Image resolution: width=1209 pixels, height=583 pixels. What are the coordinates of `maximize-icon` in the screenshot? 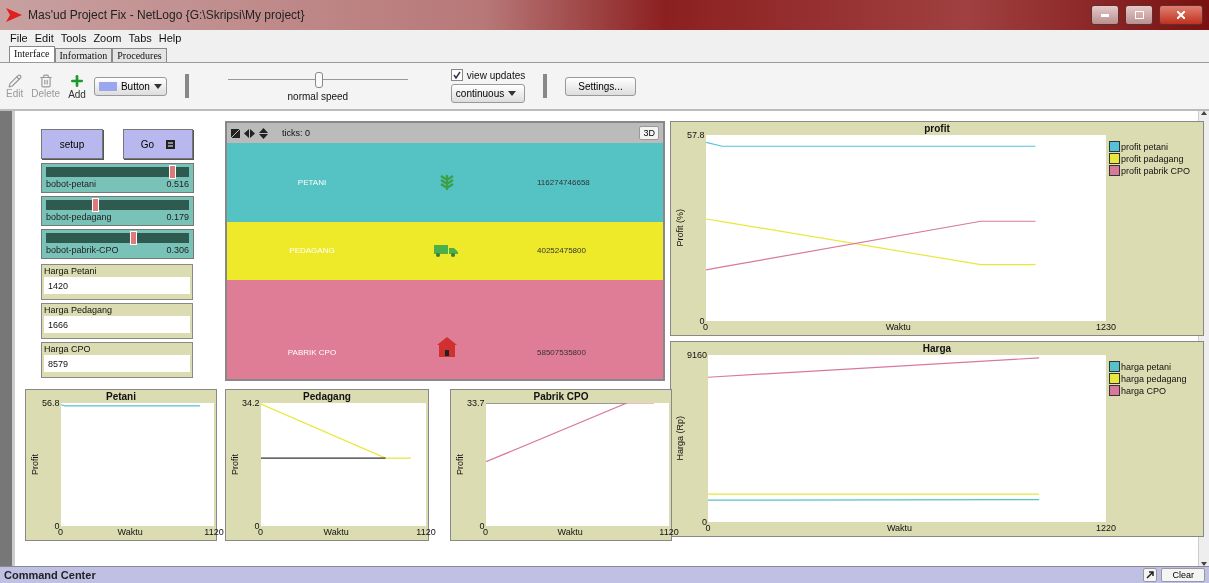 It's located at (1139, 15).